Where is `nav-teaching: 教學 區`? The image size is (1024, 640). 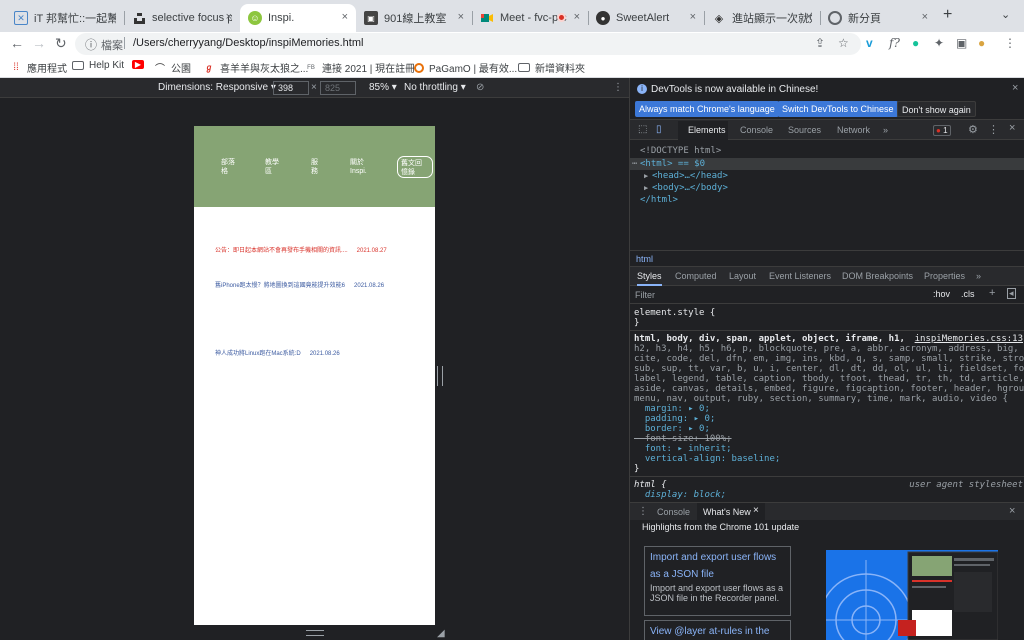
nav-teaching: 教學 區 is located at coordinates (272, 167).